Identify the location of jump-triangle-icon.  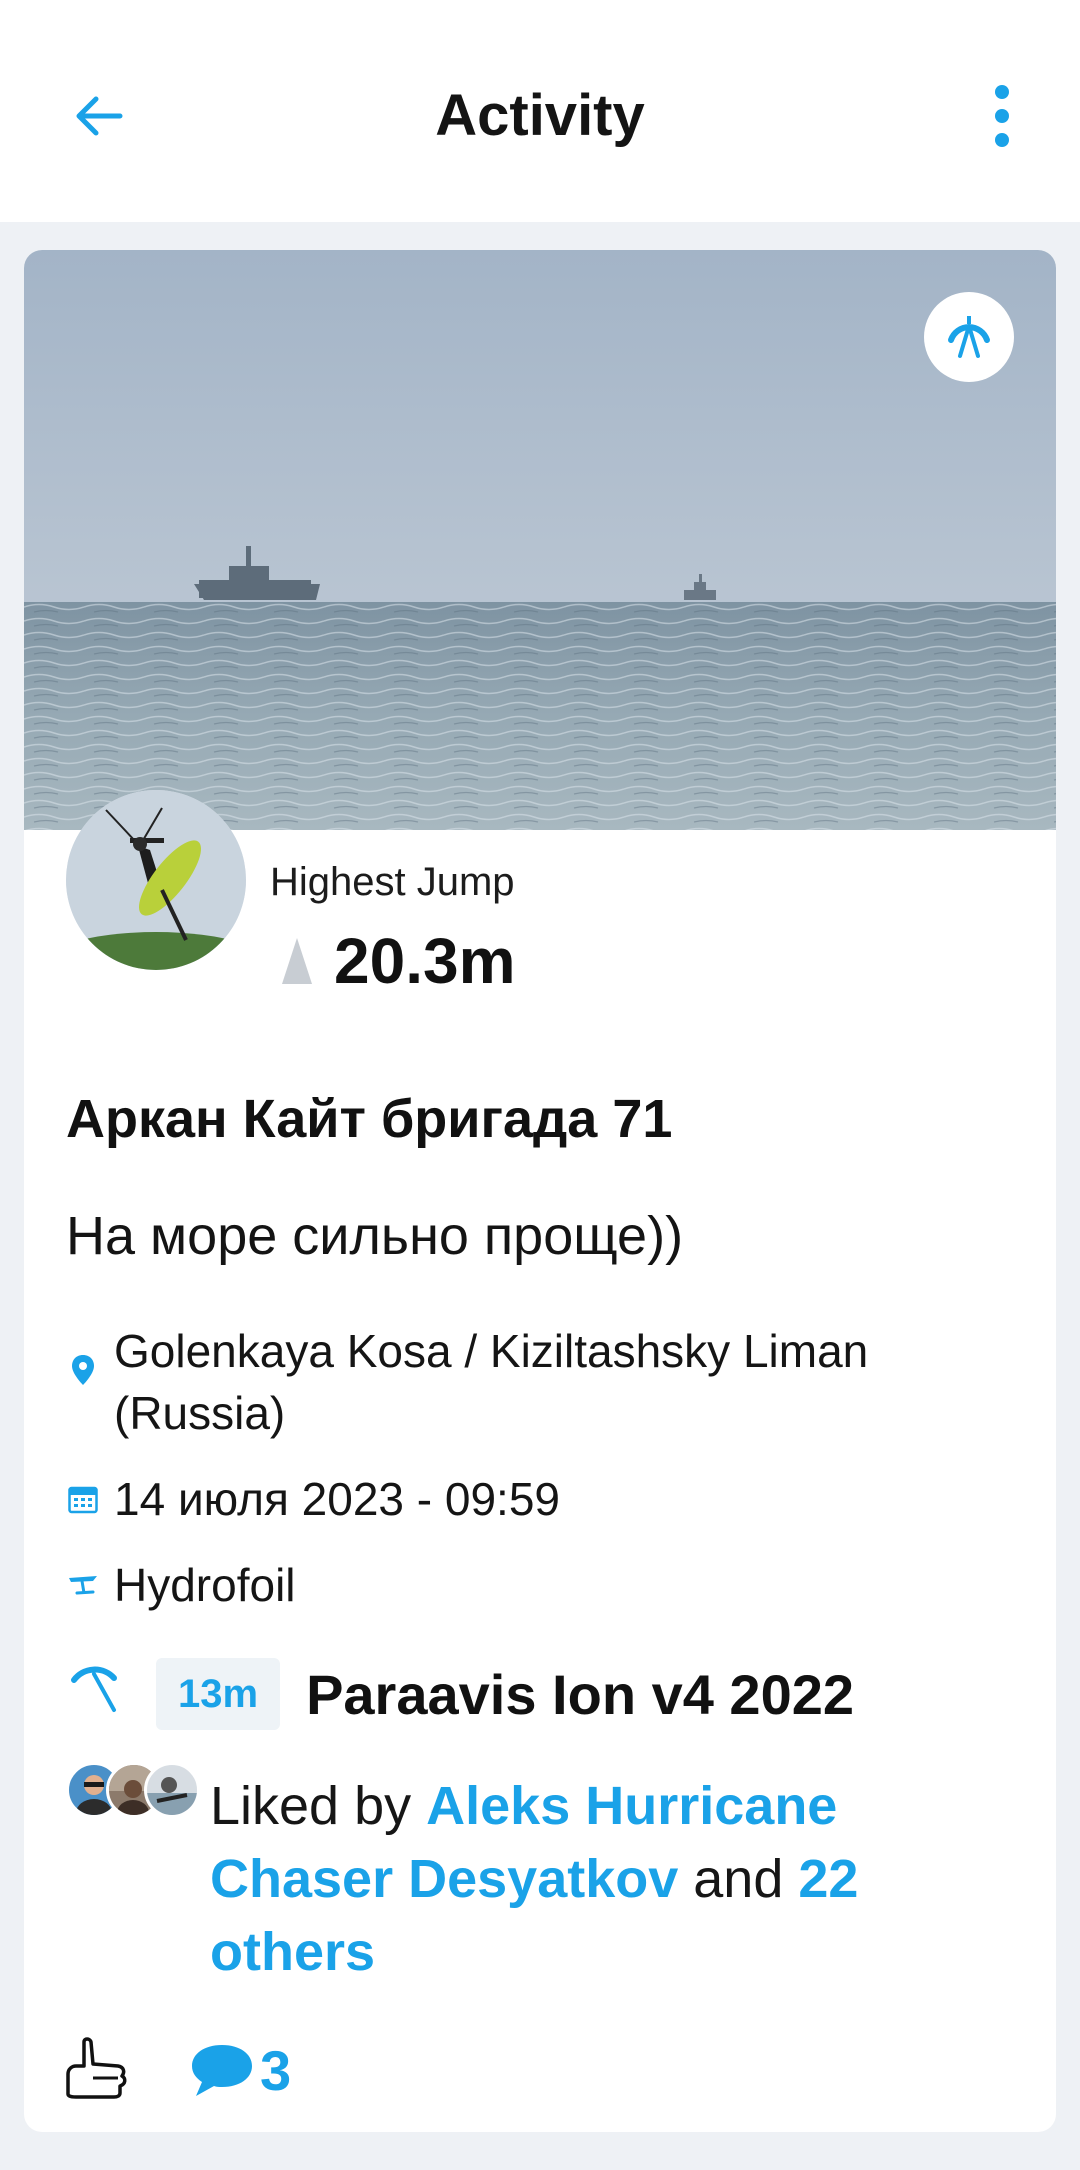
(297, 961).